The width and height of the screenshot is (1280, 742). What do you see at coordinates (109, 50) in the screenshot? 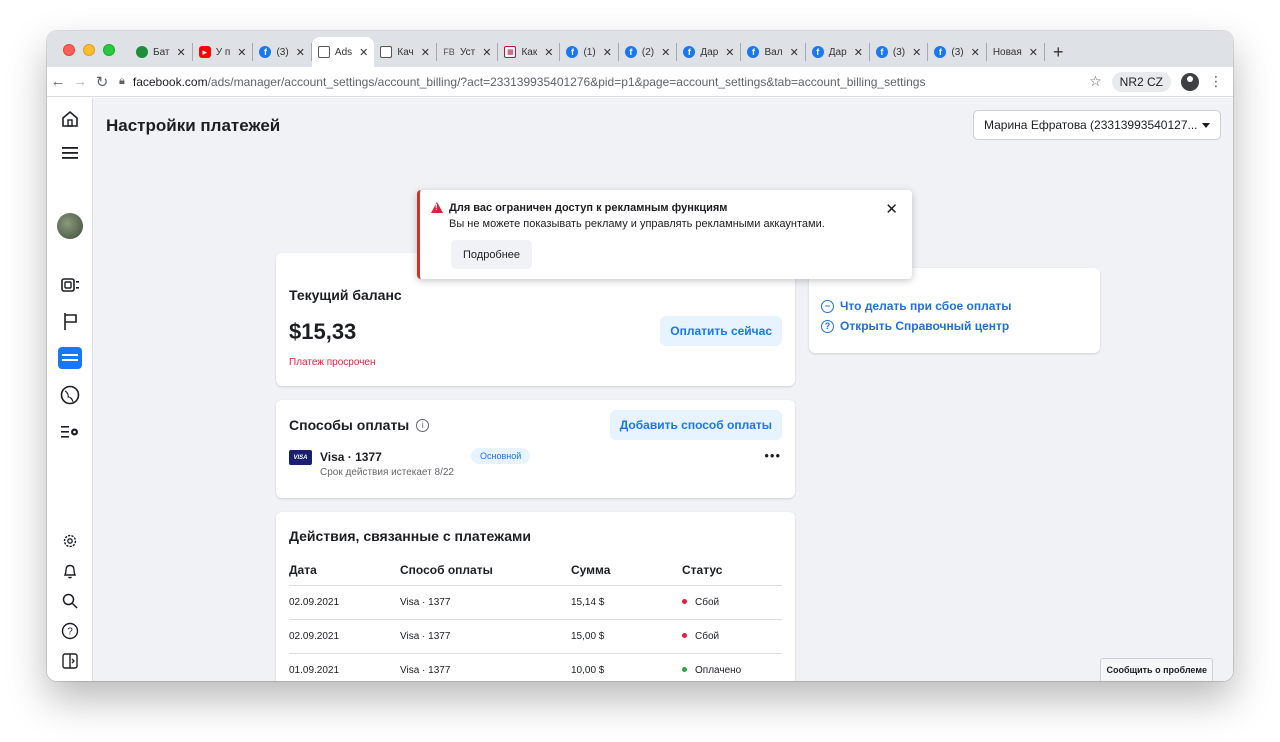
I see `maximize-window-button` at bounding box center [109, 50].